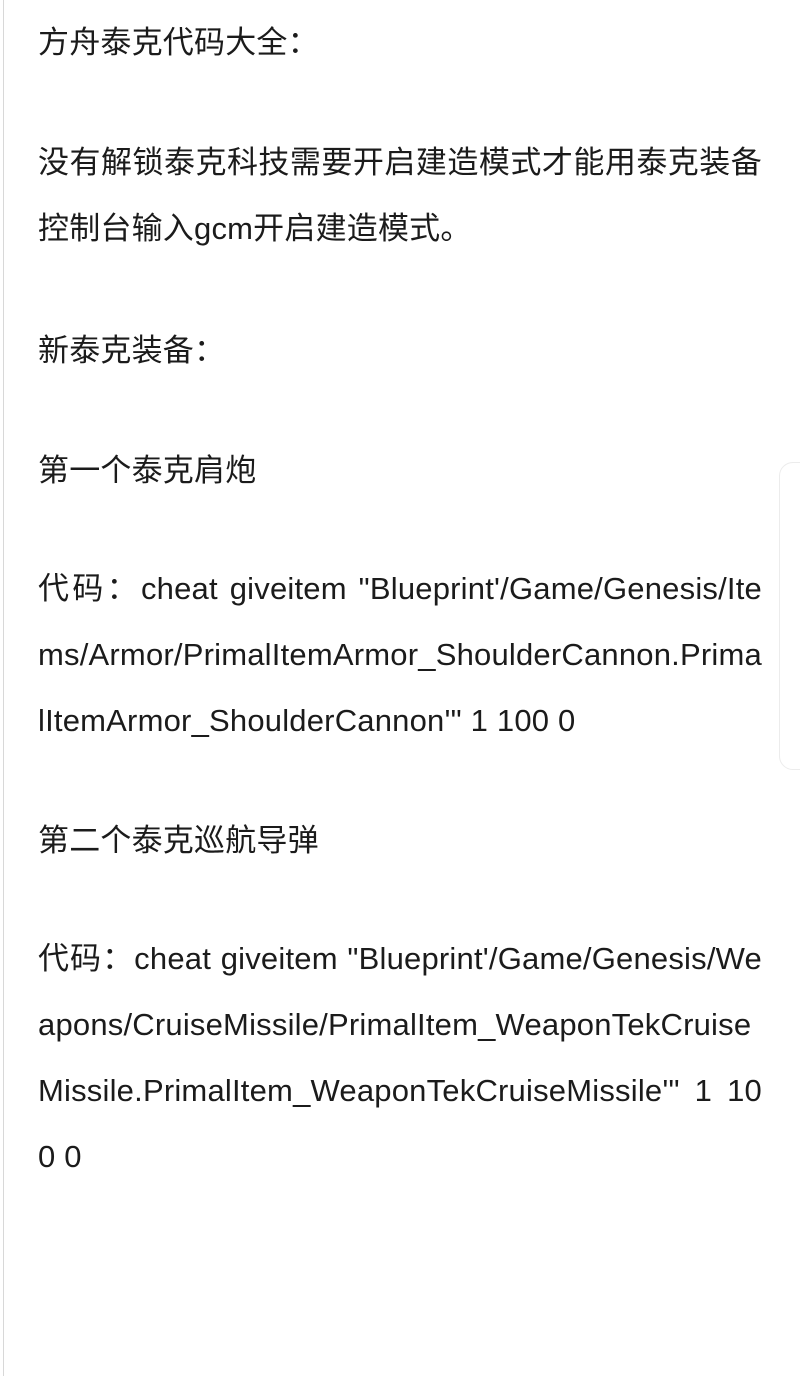 This screenshot has height=1376, width=800. I want to click on page-title: 方舟泰克代码大全：, so click(178, 42).